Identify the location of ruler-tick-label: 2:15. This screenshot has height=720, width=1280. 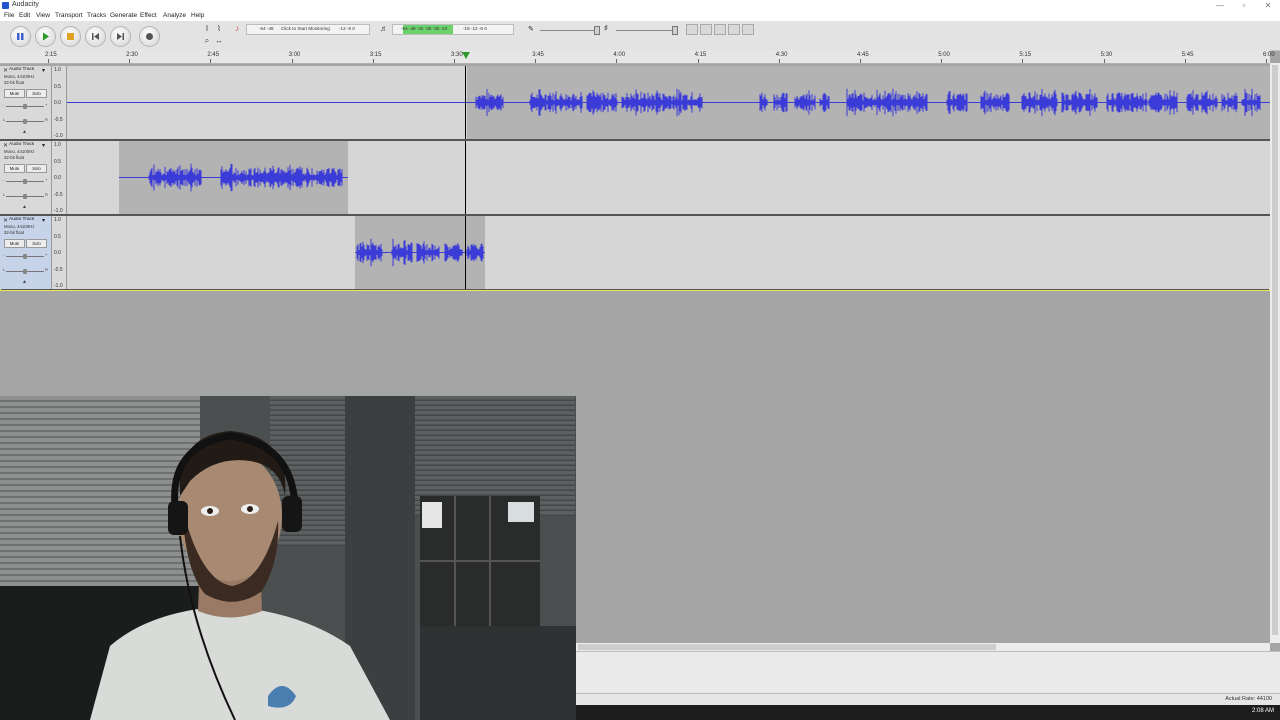
(51, 55).